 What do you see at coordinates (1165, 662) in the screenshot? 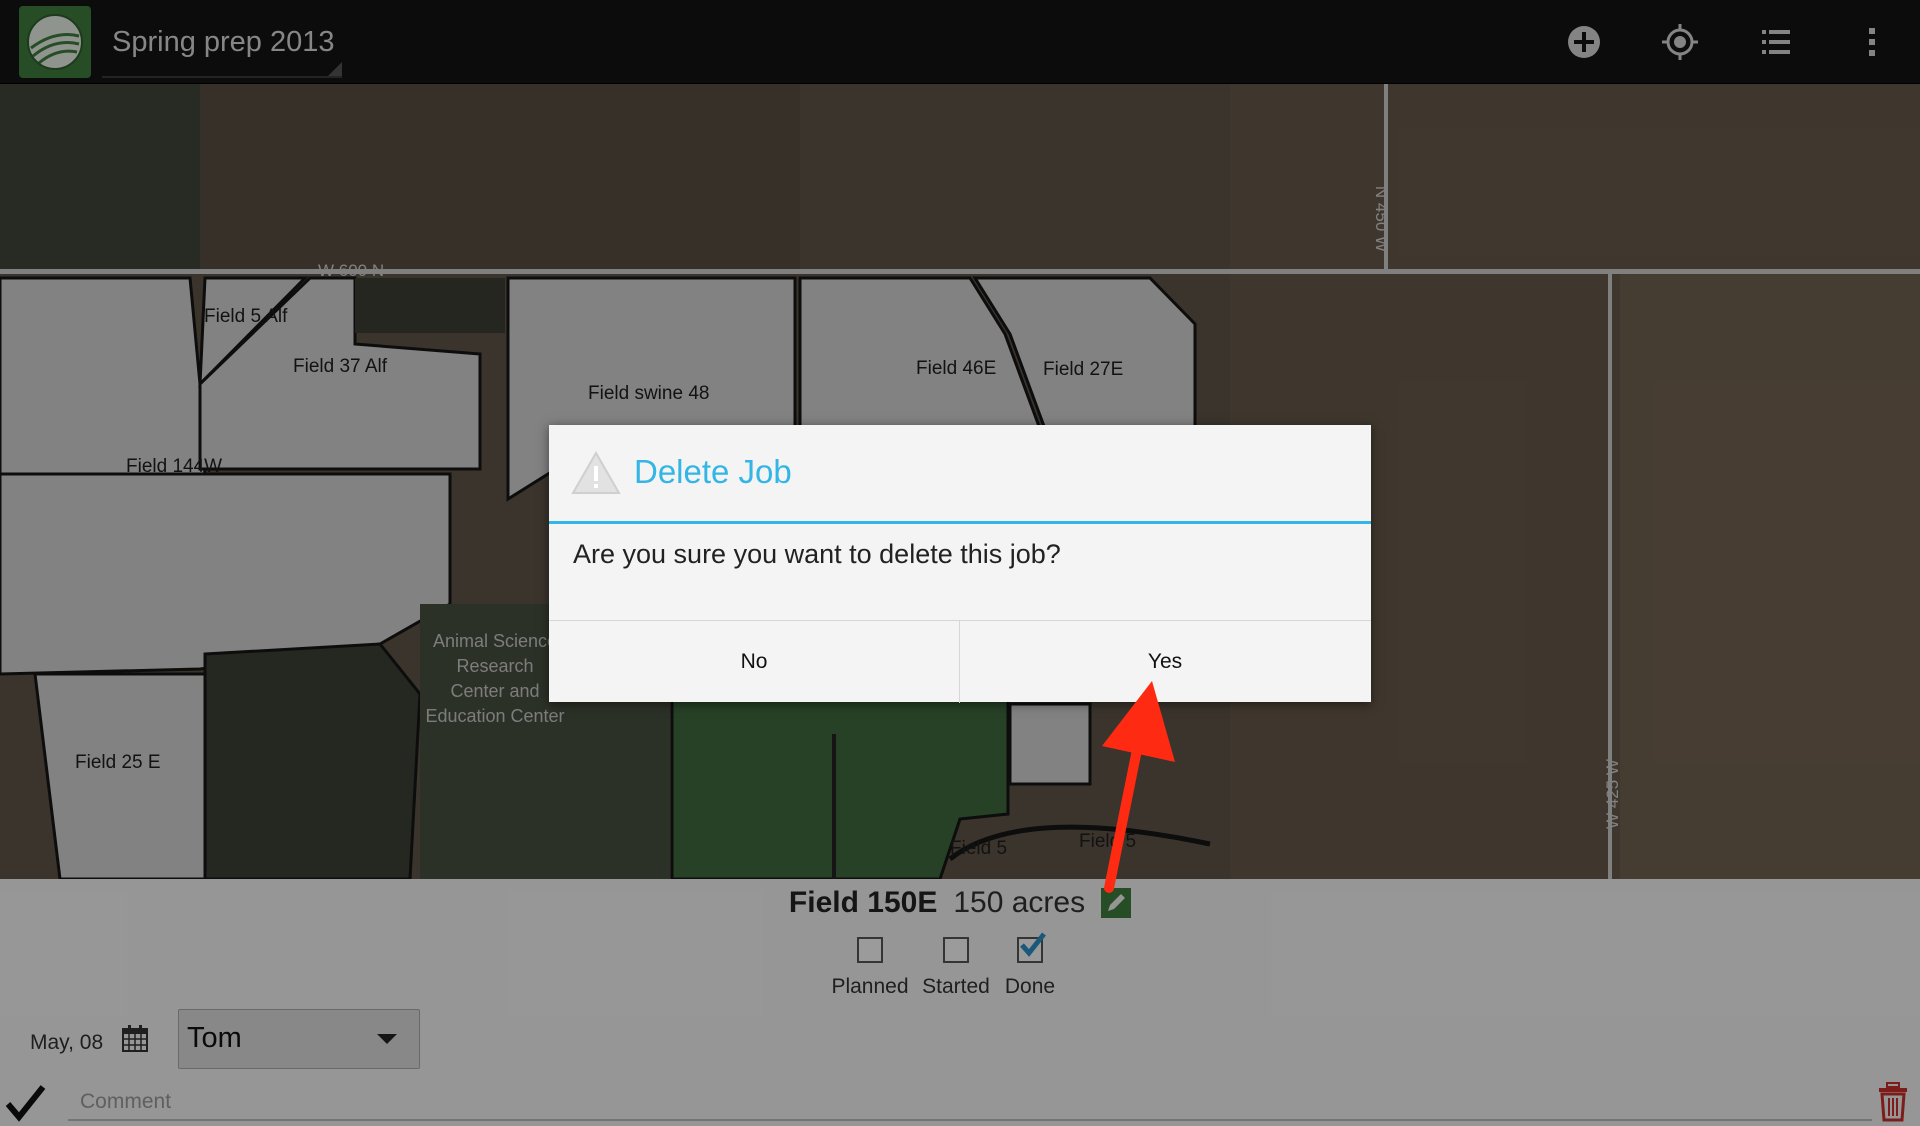
I see `yes-button: Yes` at bounding box center [1165, 662].